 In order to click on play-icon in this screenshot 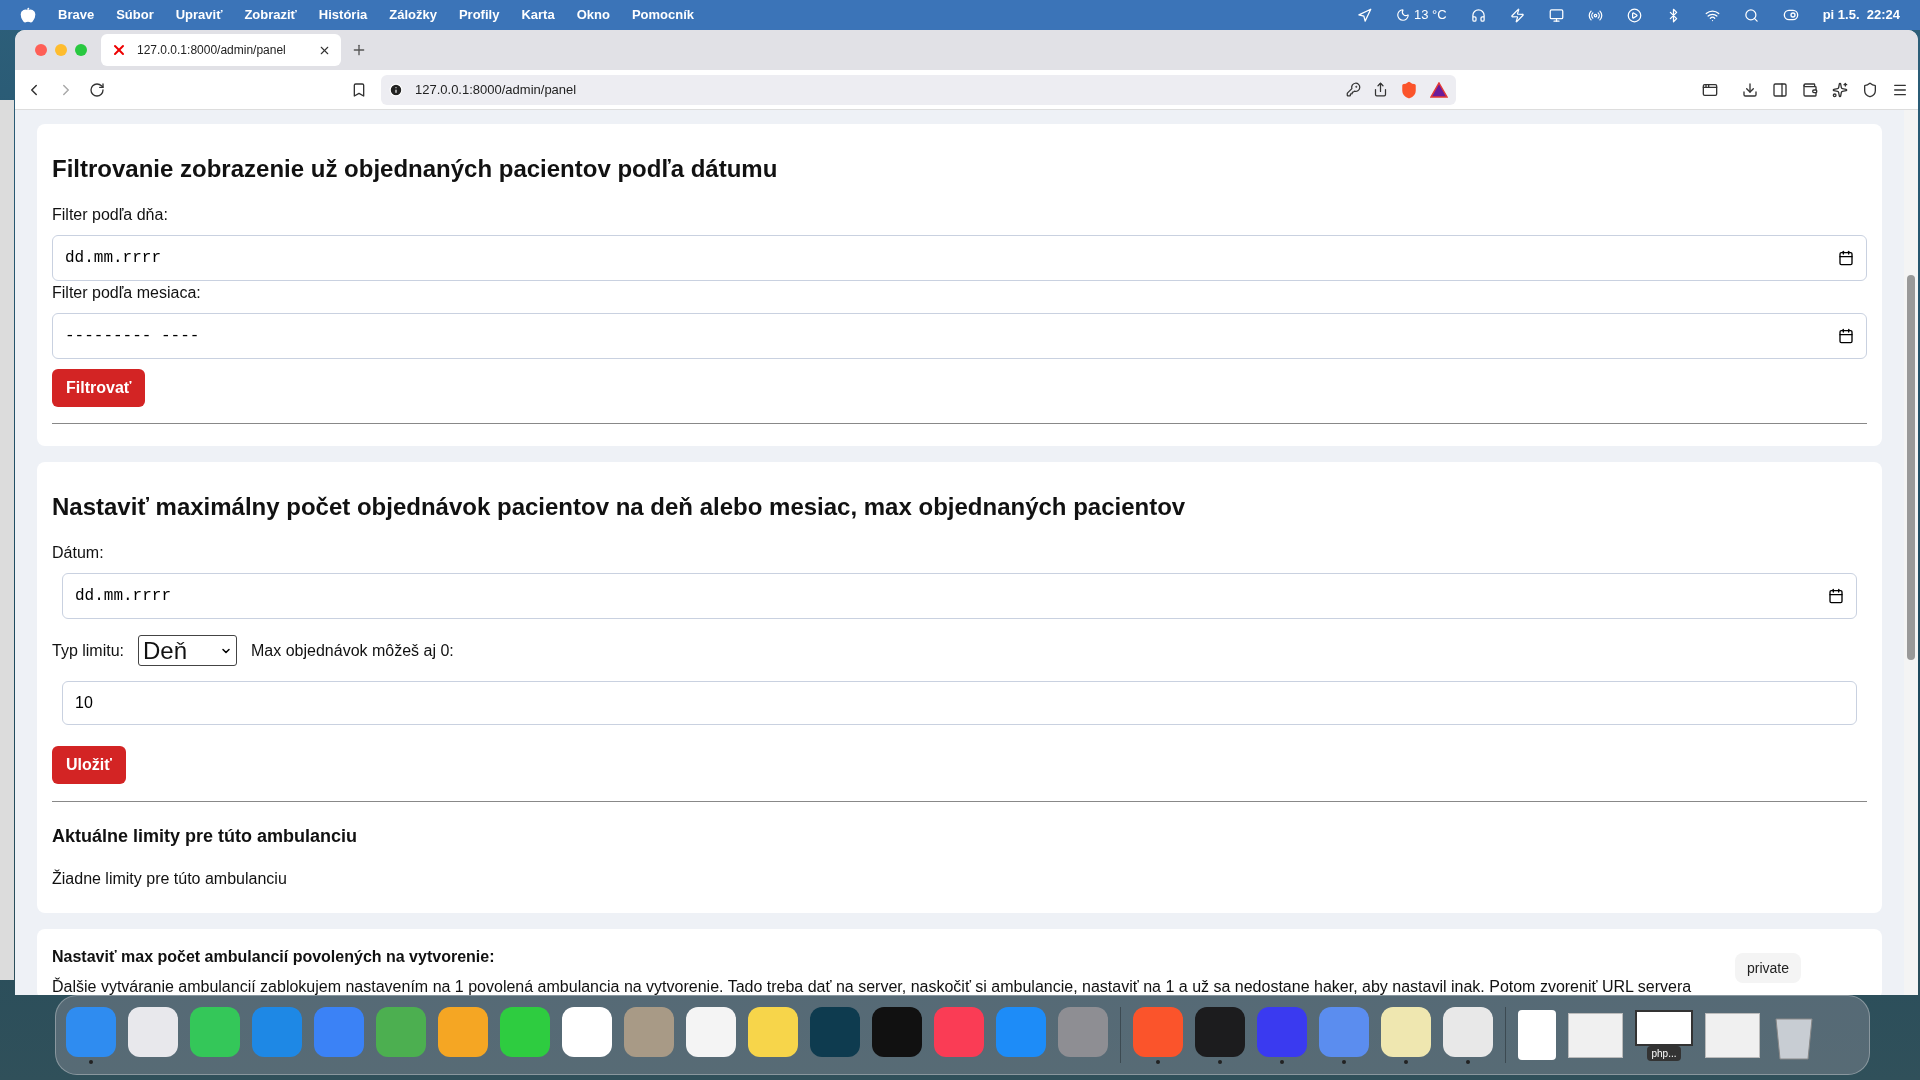, I will do `click(1634, 15)`.